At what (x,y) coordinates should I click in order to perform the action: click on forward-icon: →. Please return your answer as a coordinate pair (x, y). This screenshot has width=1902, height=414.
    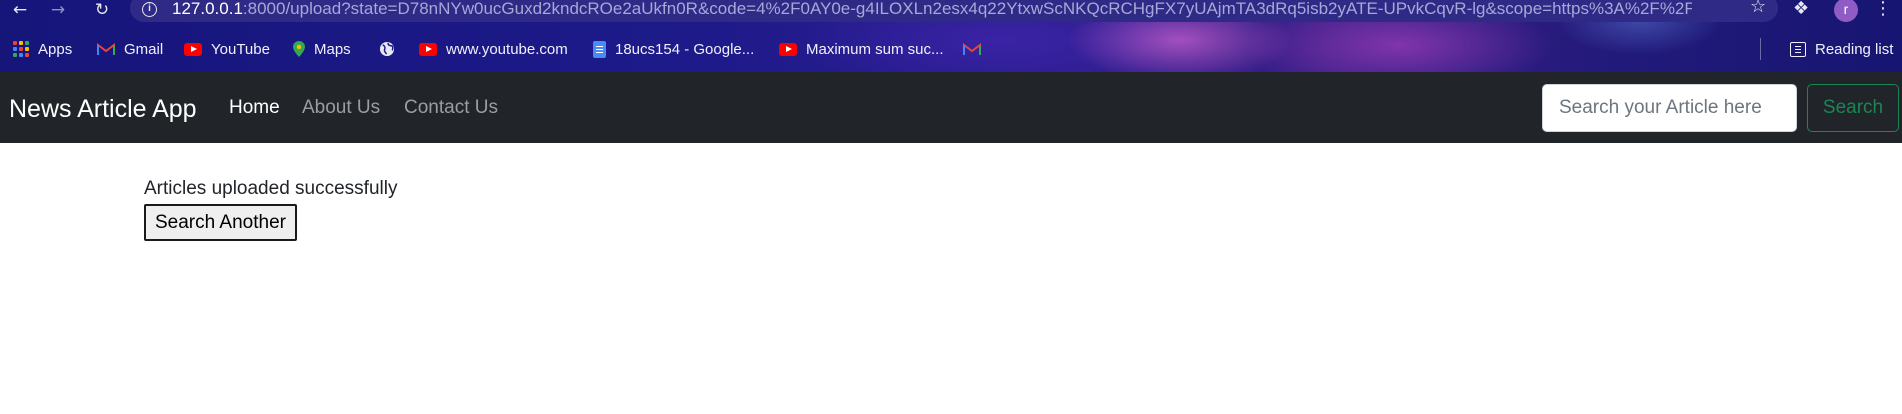
    Looking at the image, I should click on (58, 11).